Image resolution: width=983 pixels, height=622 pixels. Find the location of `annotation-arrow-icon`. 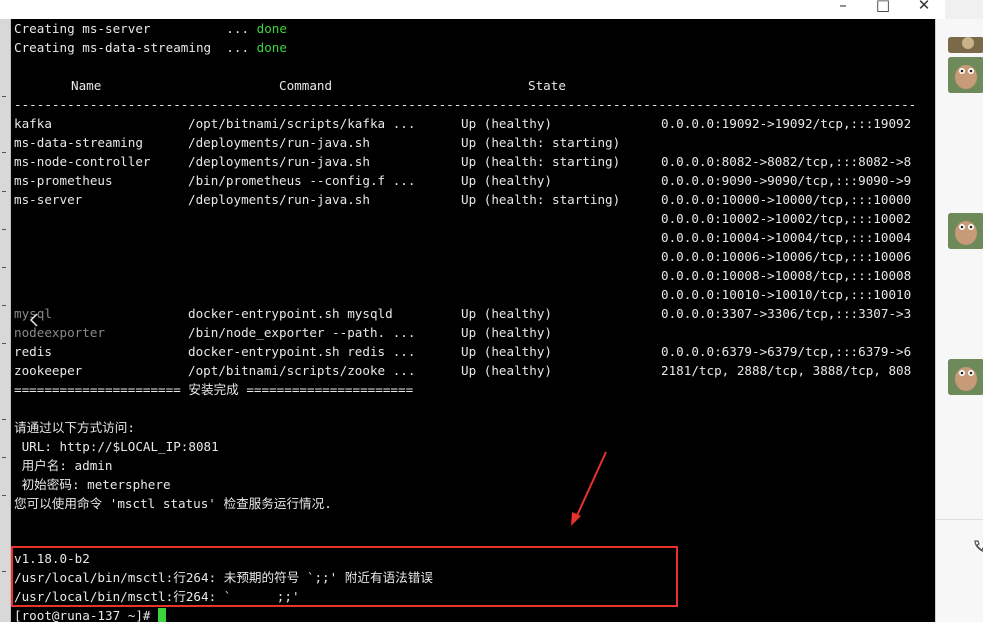

annotation-arrow-icon is located at coordinates (589, 488).